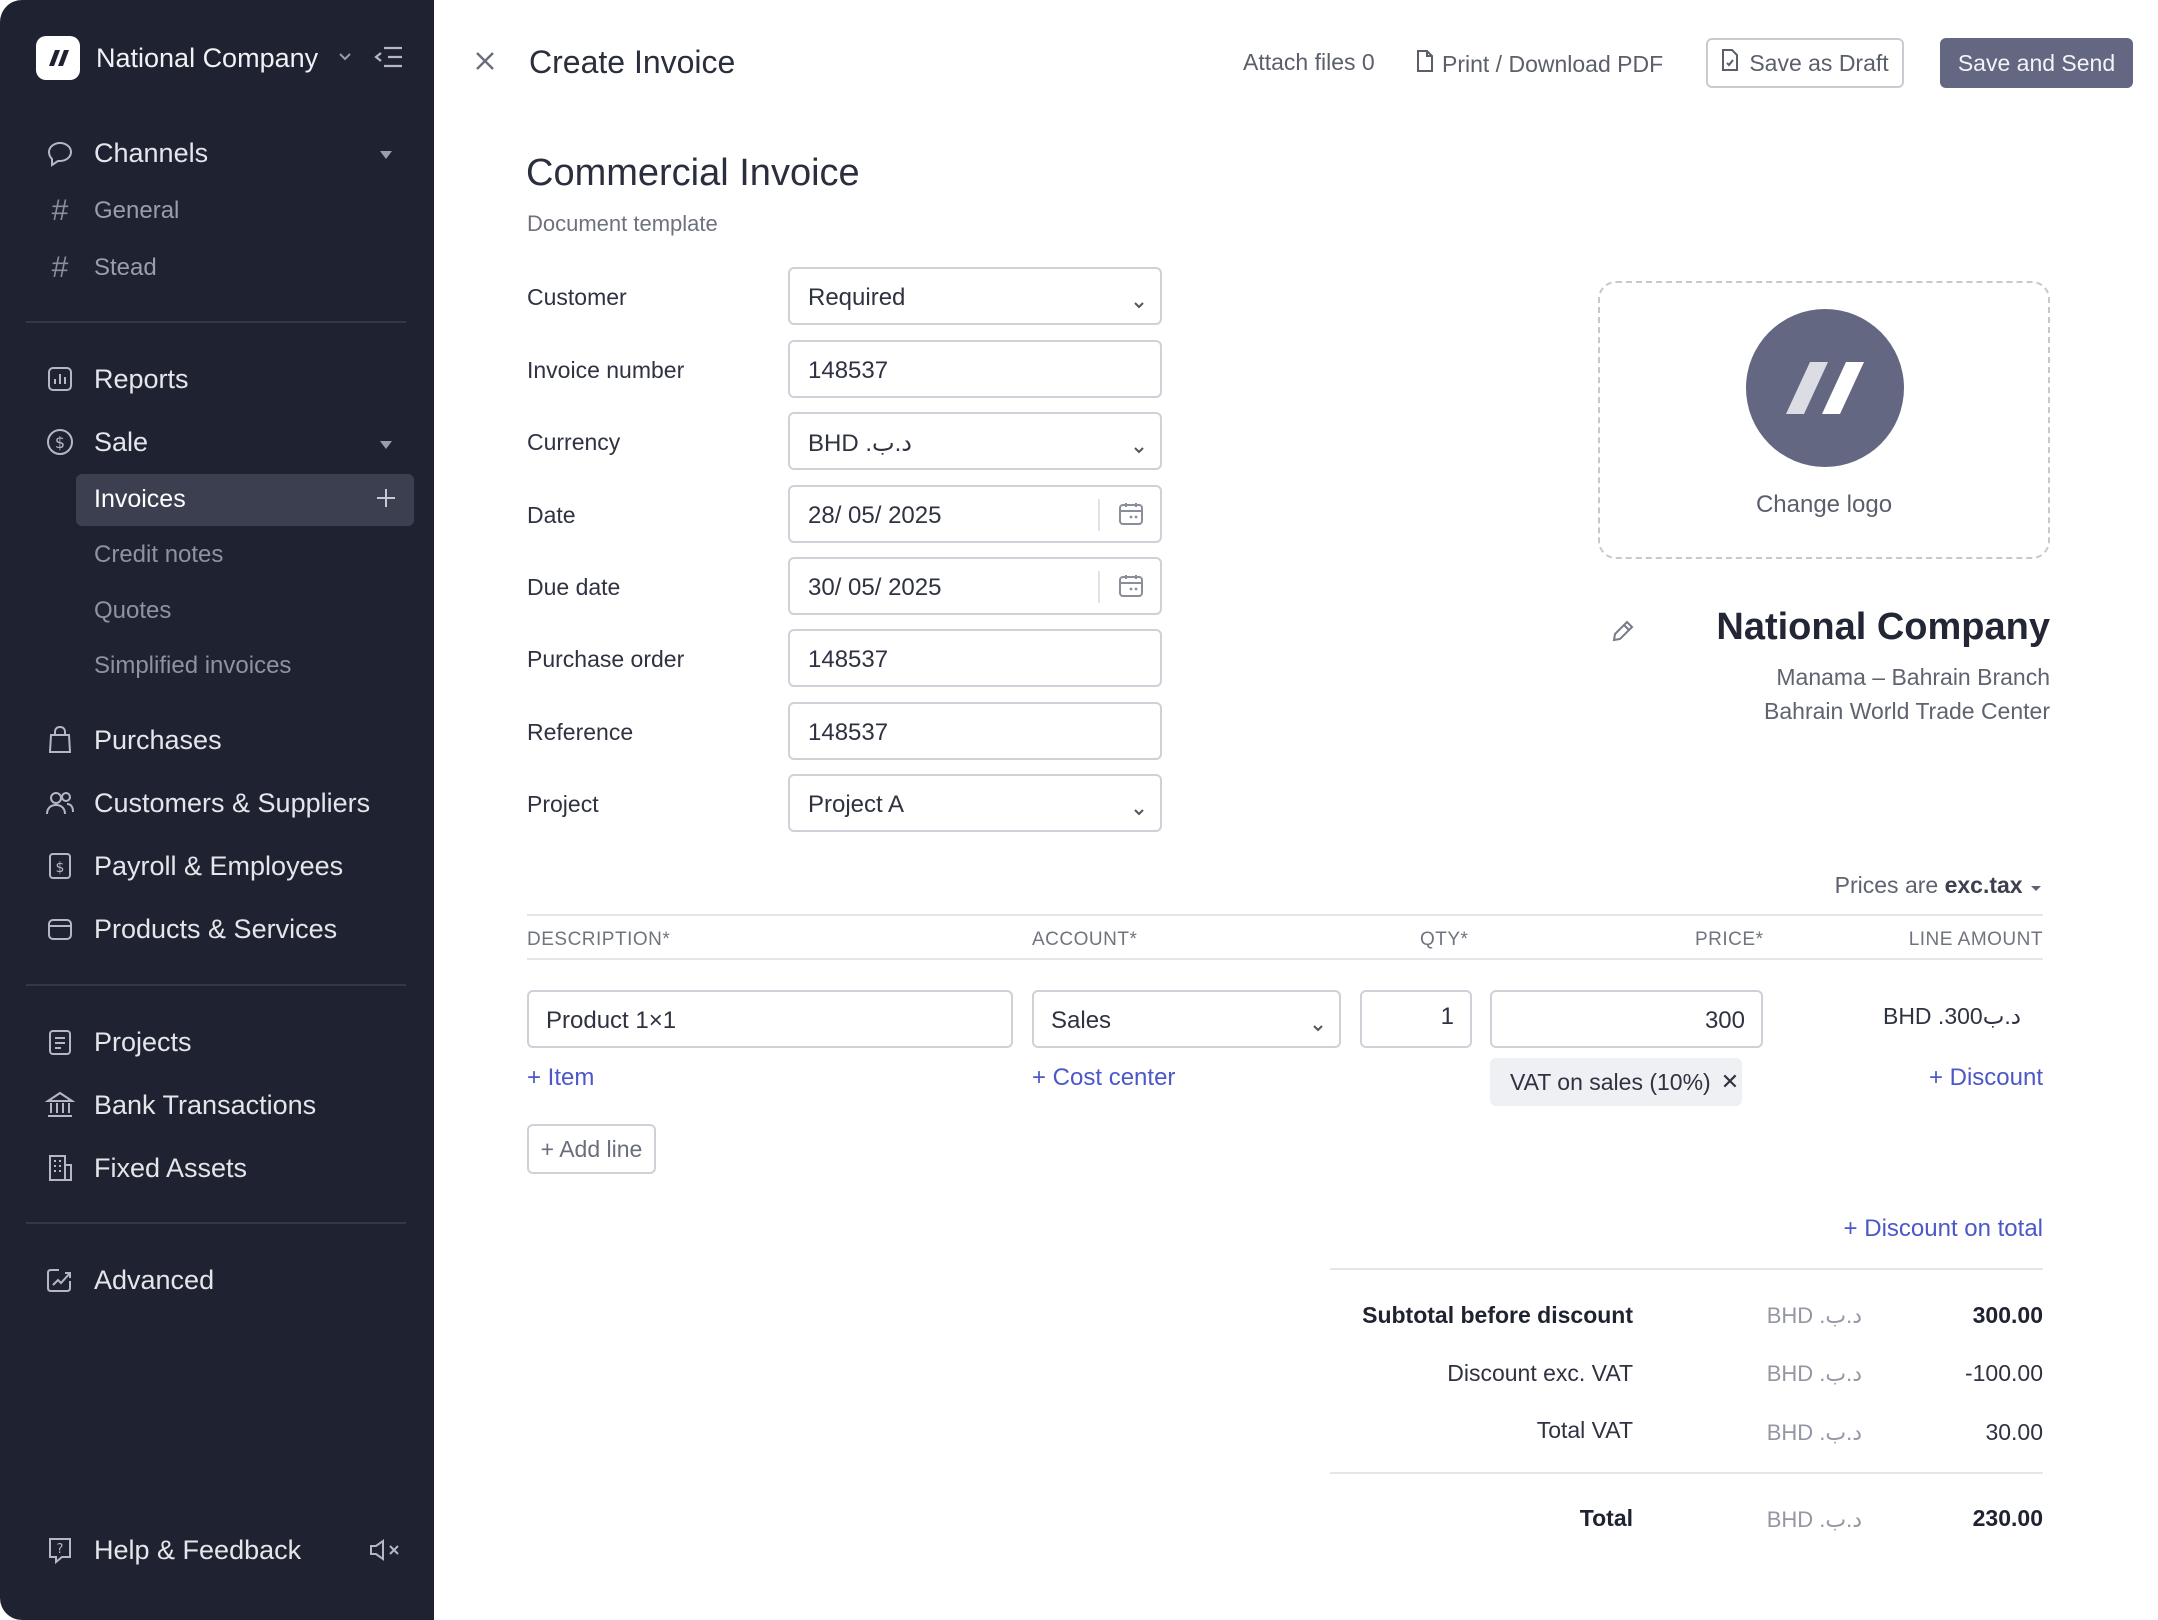 The height and width of the screenshot is (1620, 2158). I want to click on help-icon: ?, so click(60, 1550).